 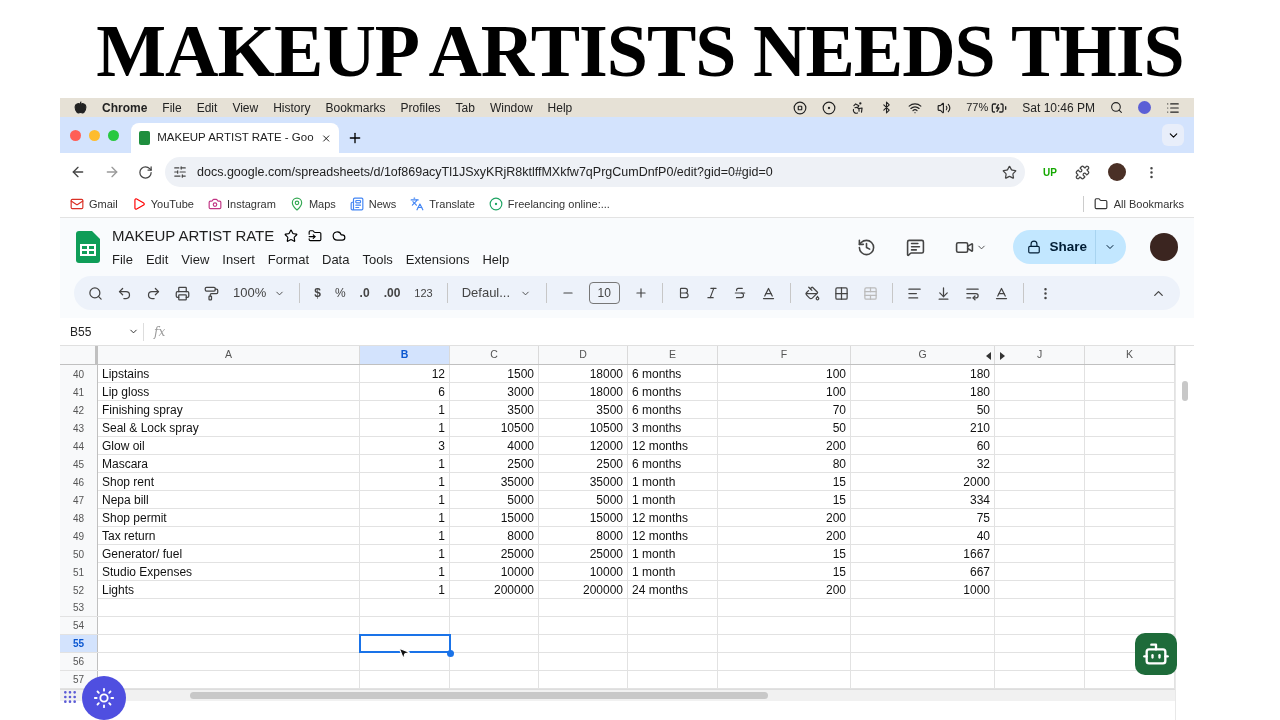 What do you see at coordinates (317, 293) in the screenshot?
I see `currency-button: $` at bounding box center [317, 293].